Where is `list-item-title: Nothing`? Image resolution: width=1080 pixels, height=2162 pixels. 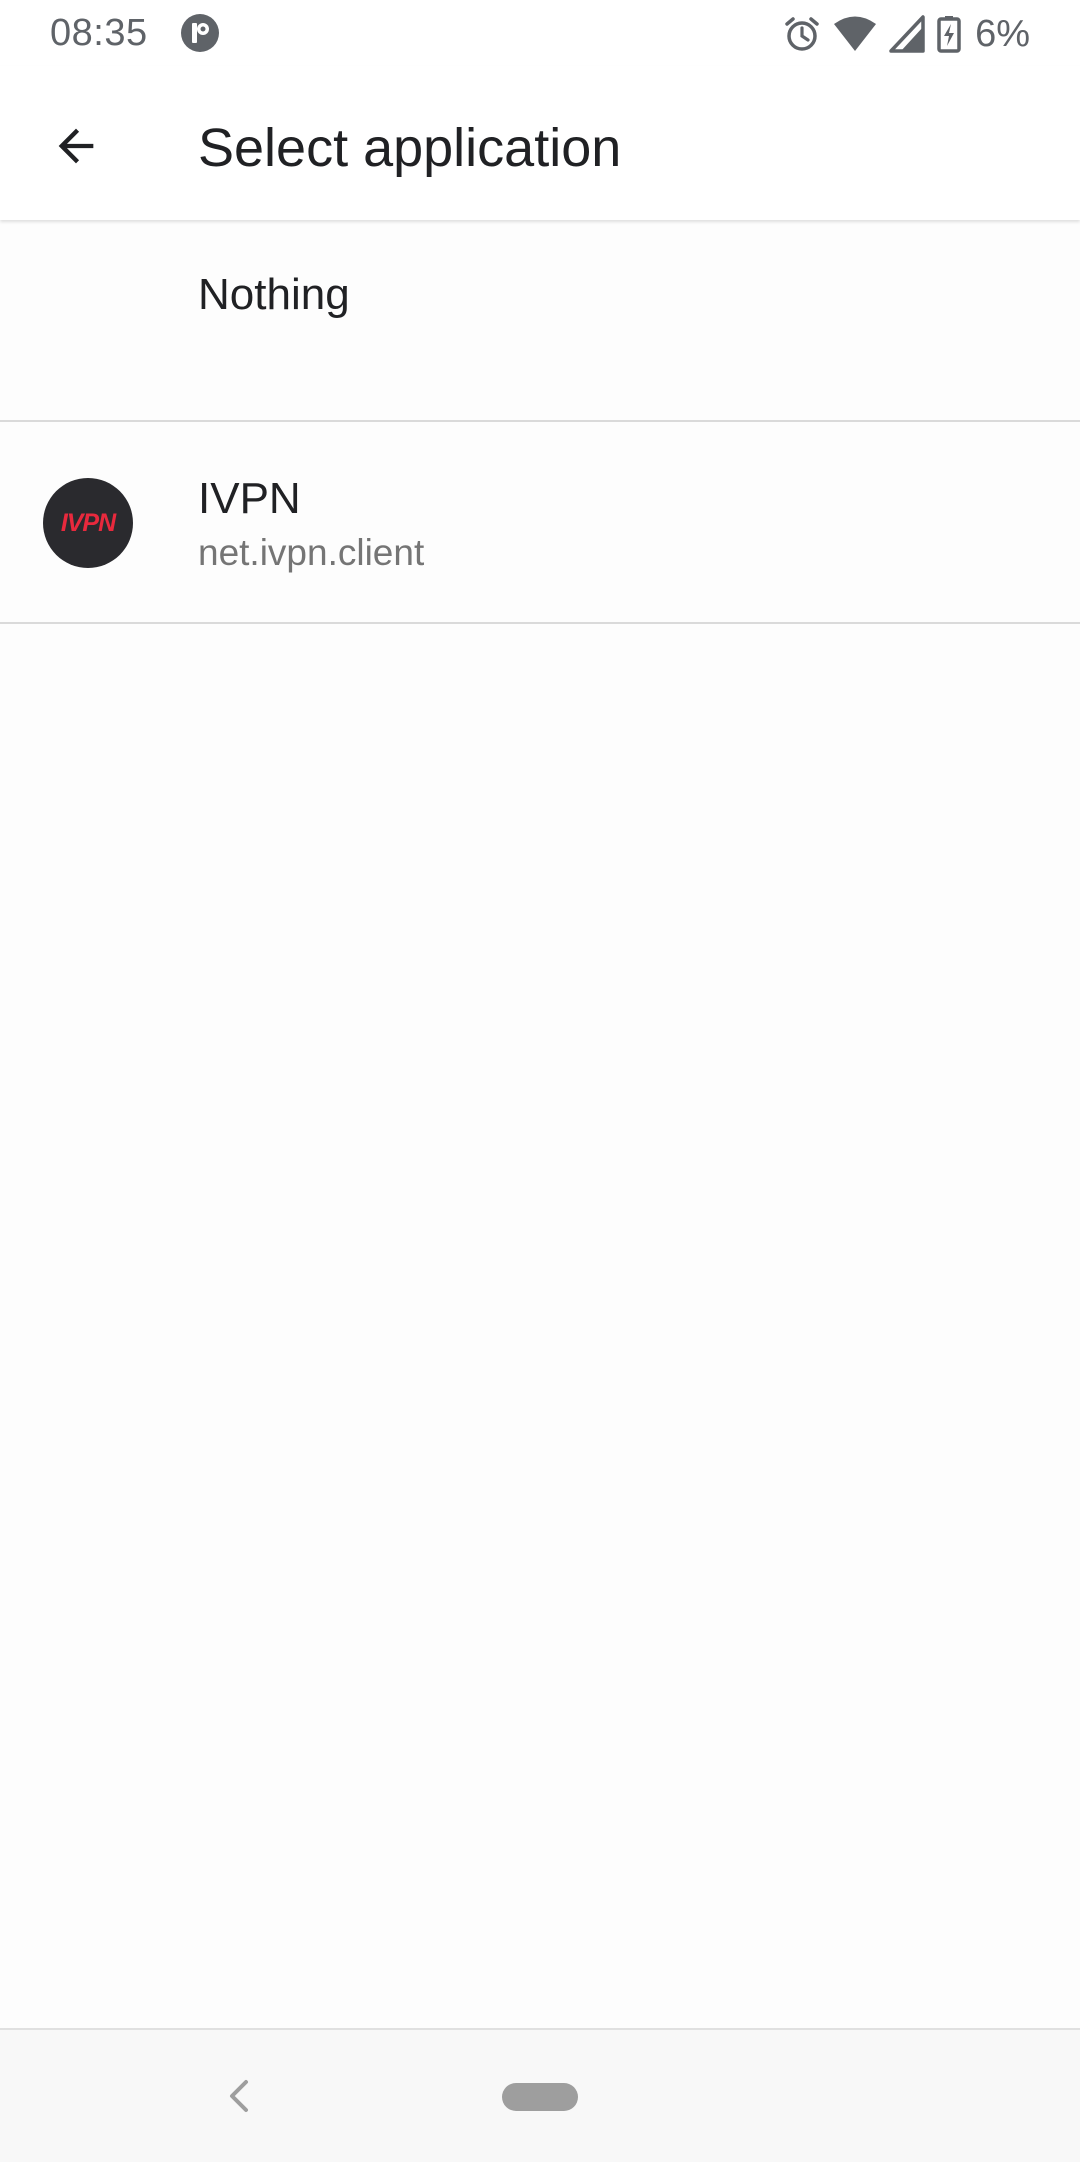
list-item-title: Nothing is located at coordinates (274, 294).